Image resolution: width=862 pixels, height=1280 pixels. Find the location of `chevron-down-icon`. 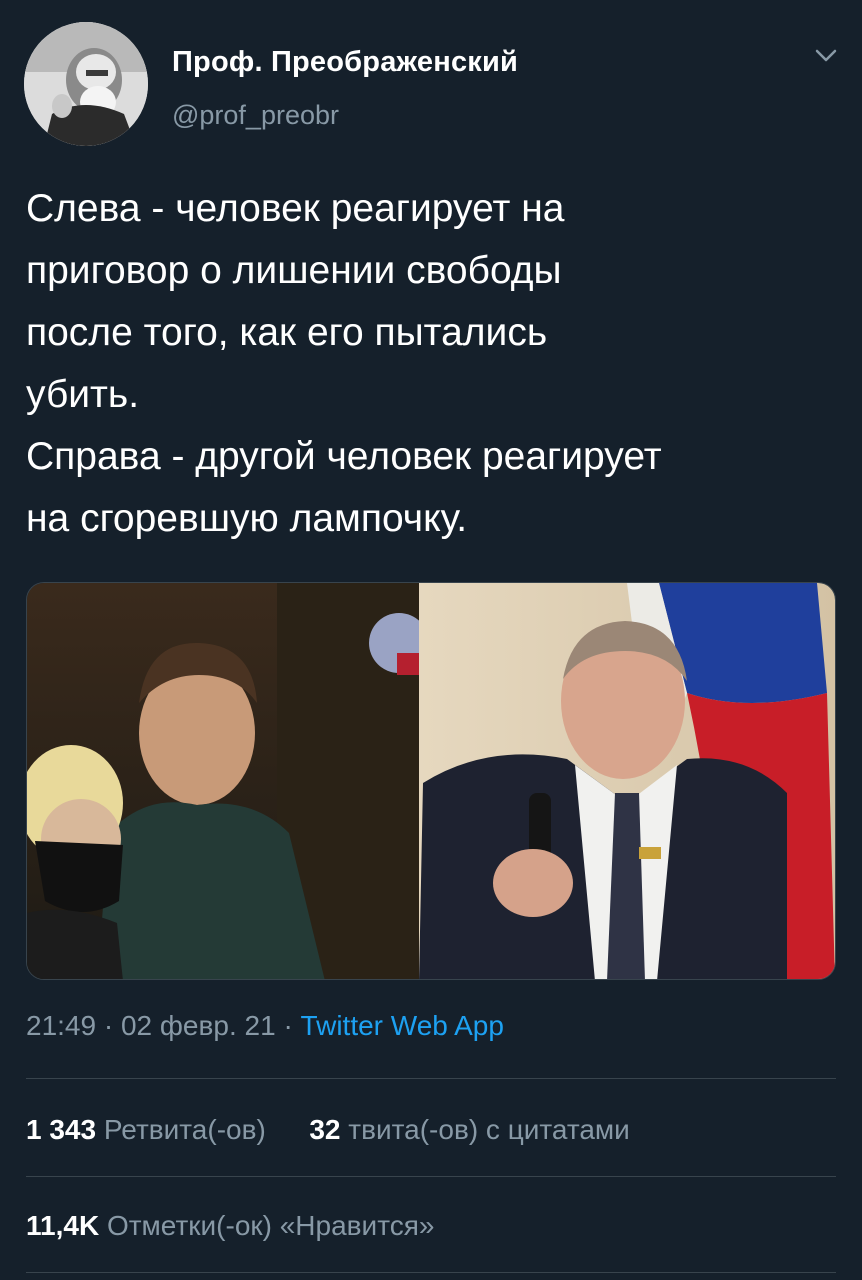

chevron-down-icon is located at coordinates (826, 56).